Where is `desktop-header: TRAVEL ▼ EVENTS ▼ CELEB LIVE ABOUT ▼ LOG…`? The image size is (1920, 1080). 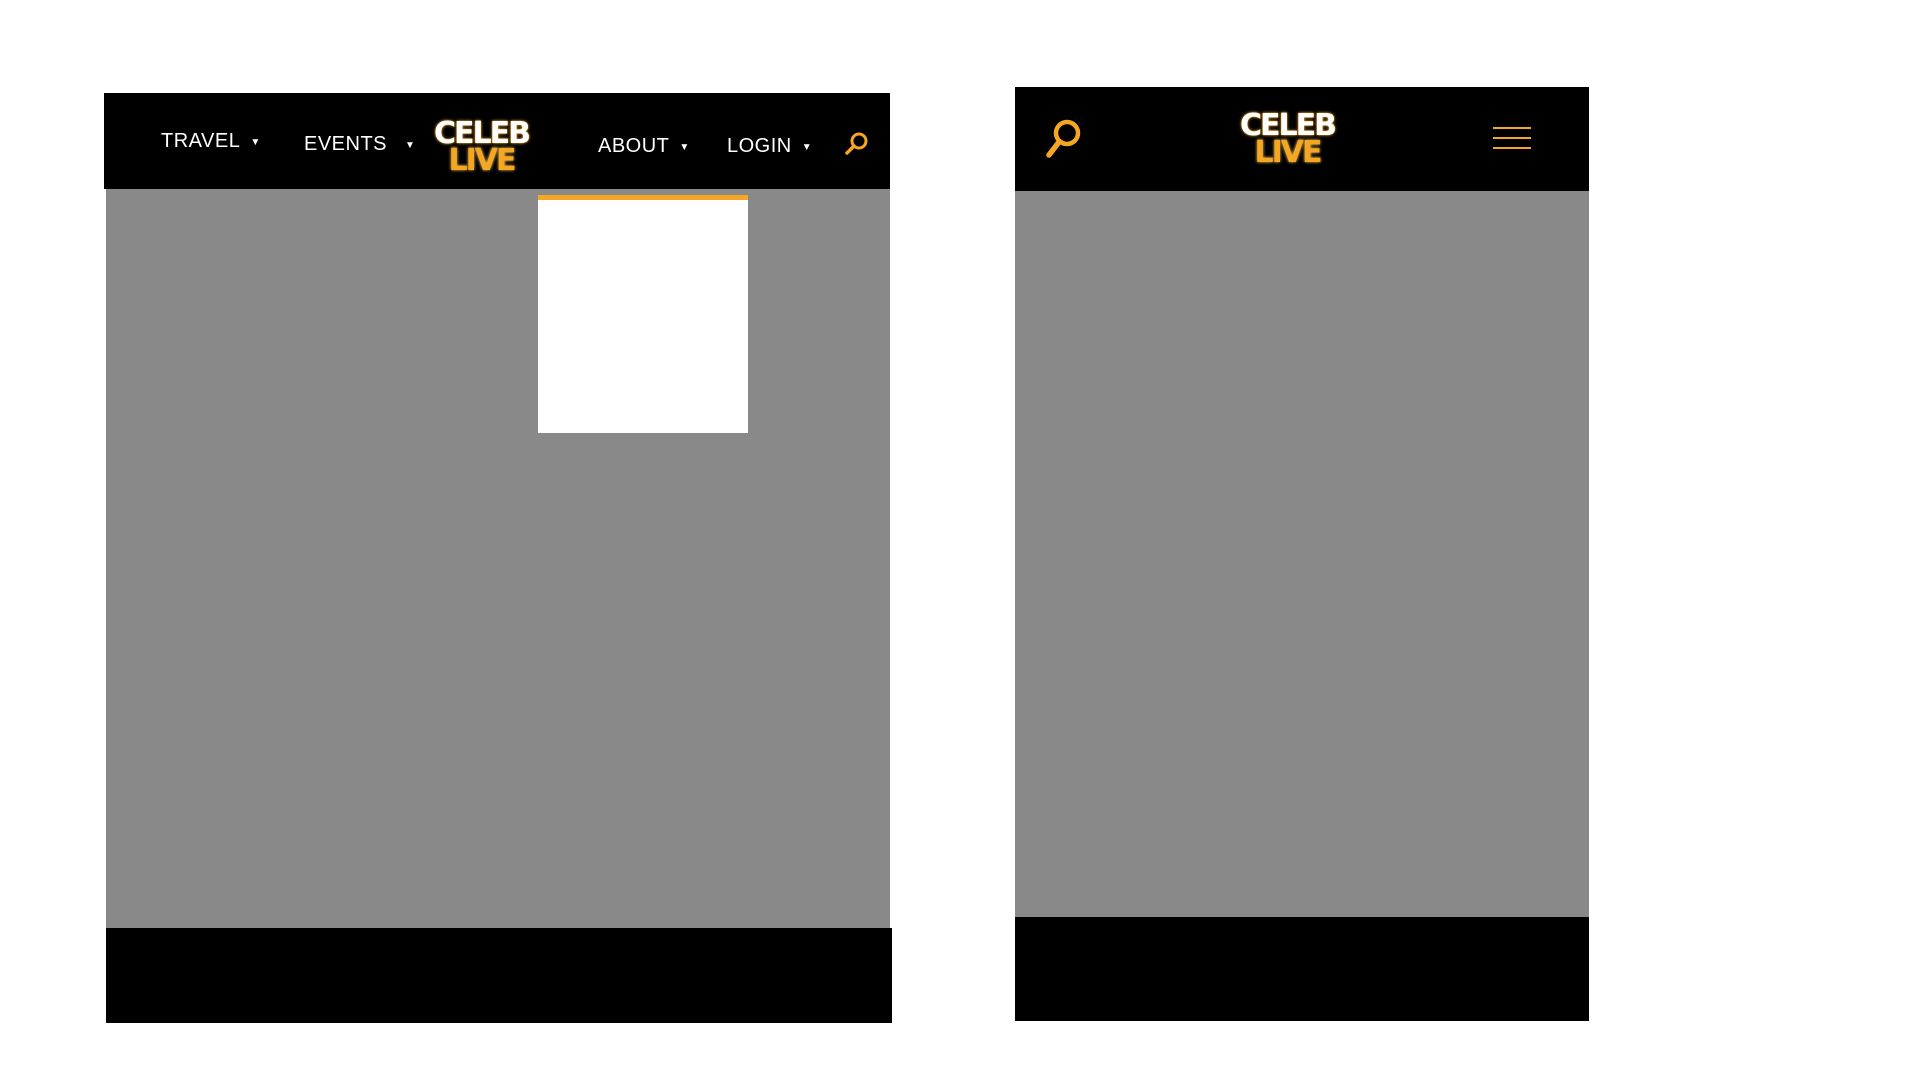 desktop-header: TRAVEL ▼ EVENTS ▼ CELEB LIVE ABOUT ▼ LOG… is located at coordinates (497, 141).